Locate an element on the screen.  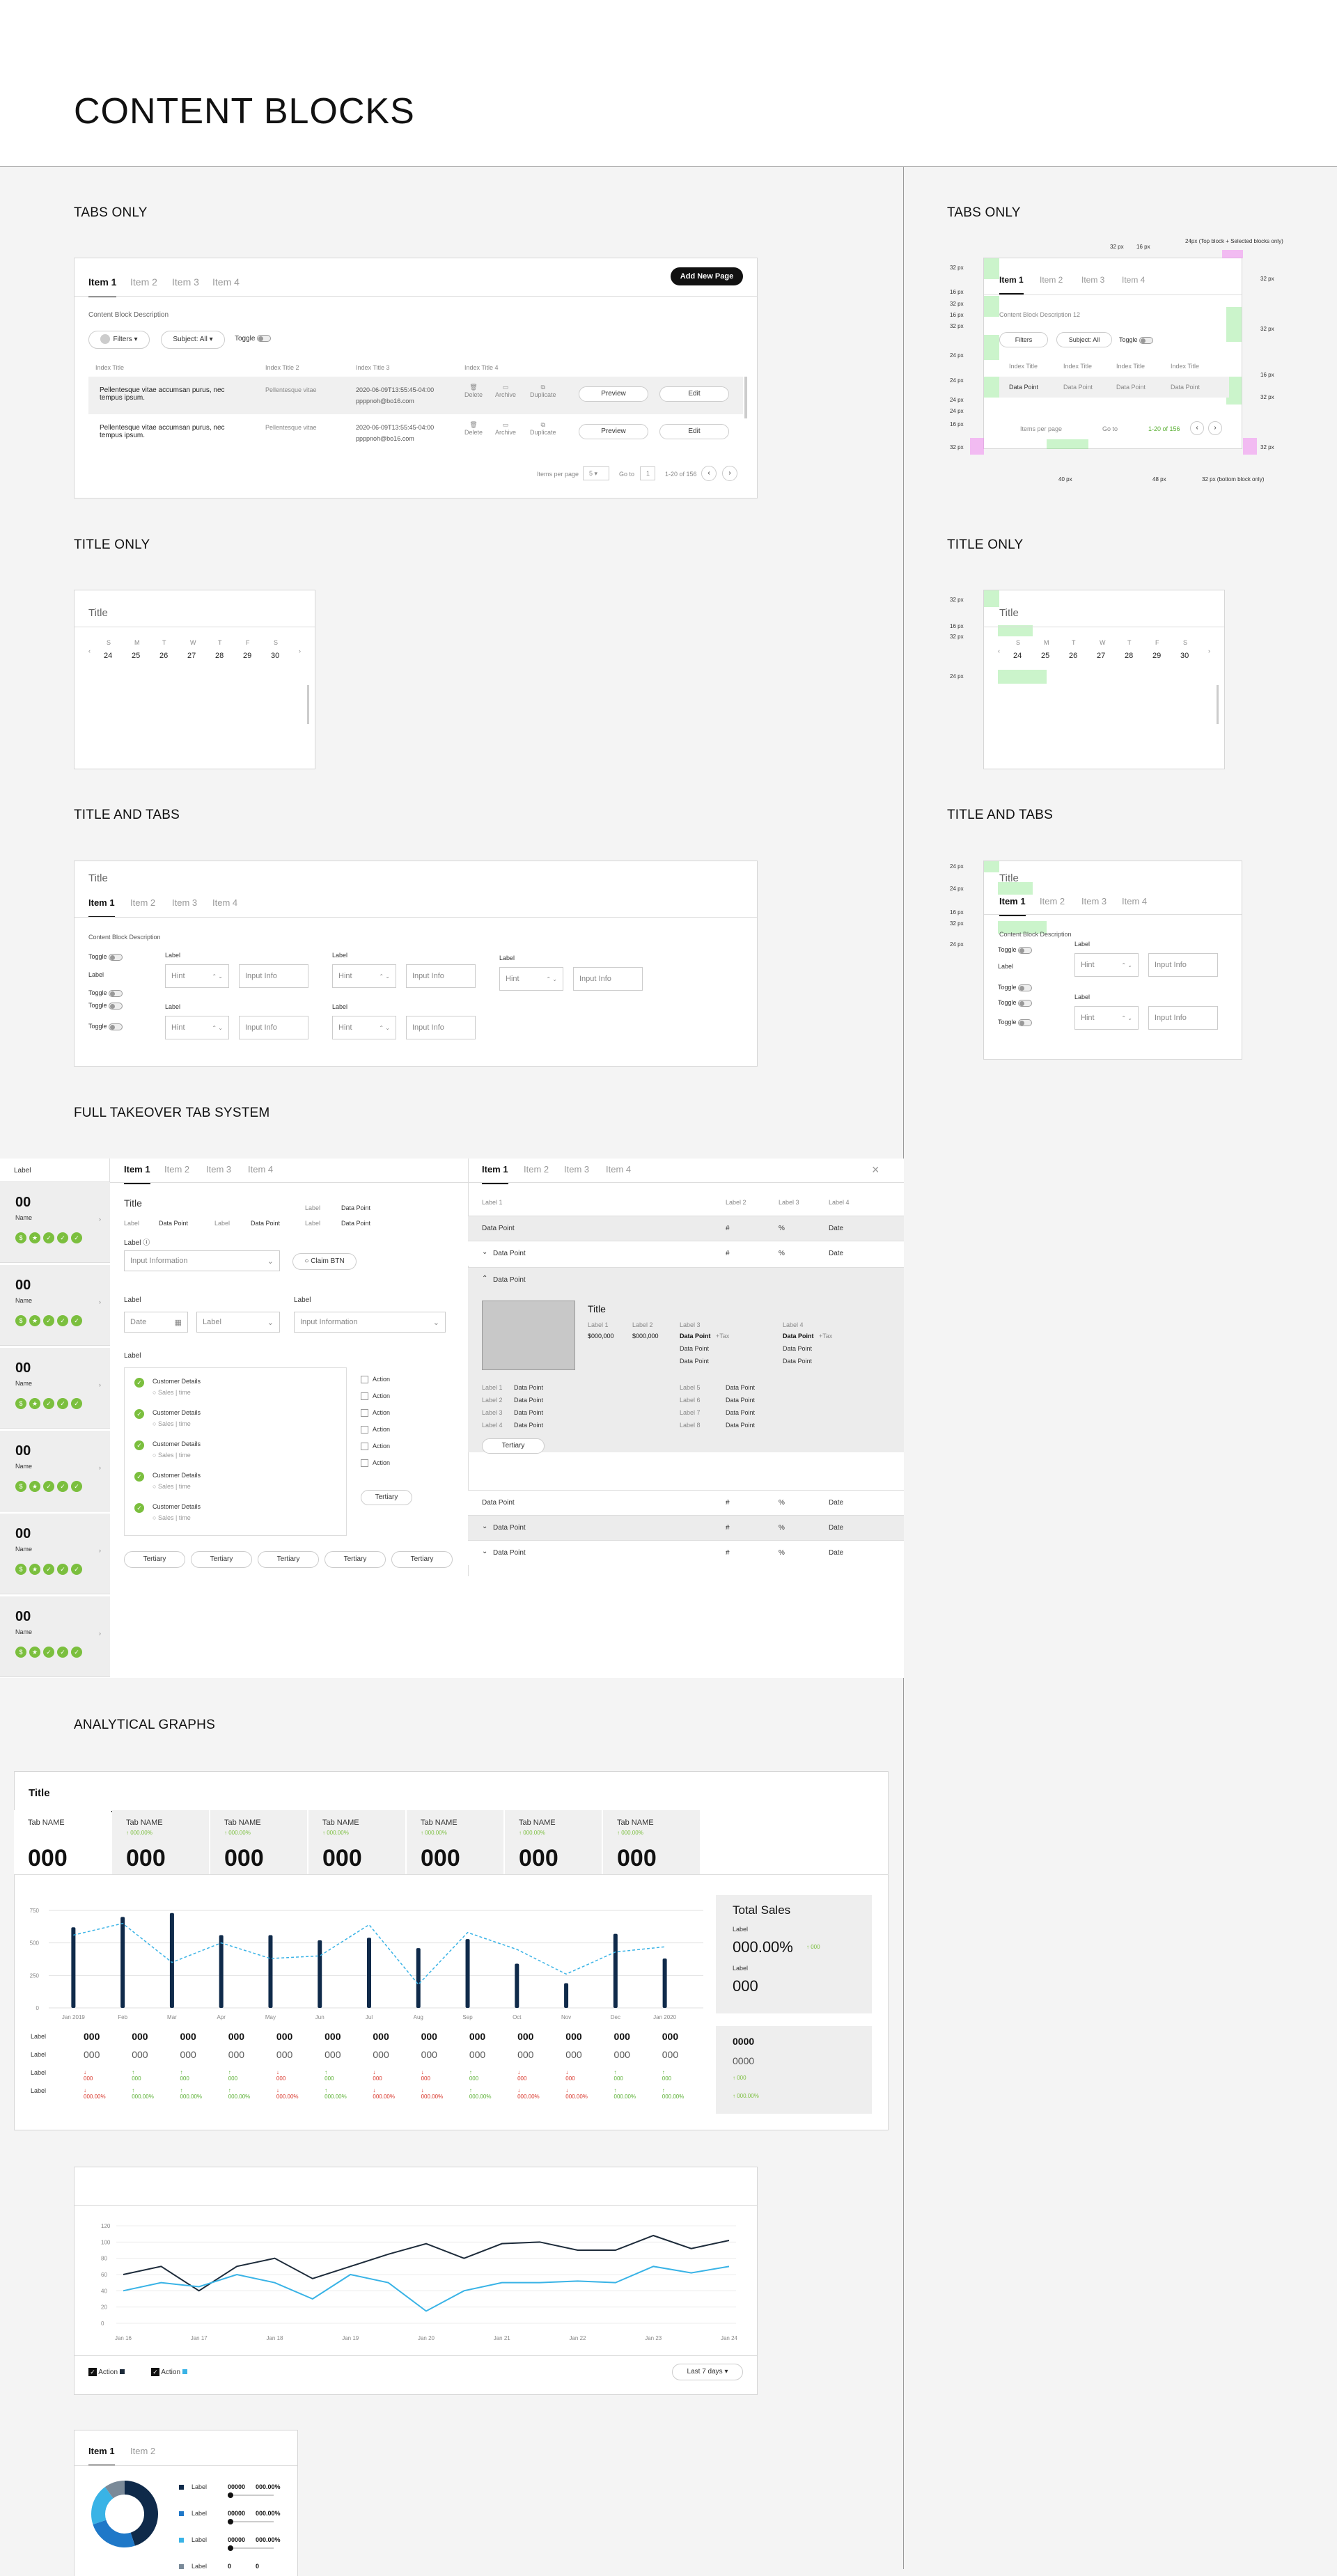
date-cell: 28 is located at coordinates (1129, 656).